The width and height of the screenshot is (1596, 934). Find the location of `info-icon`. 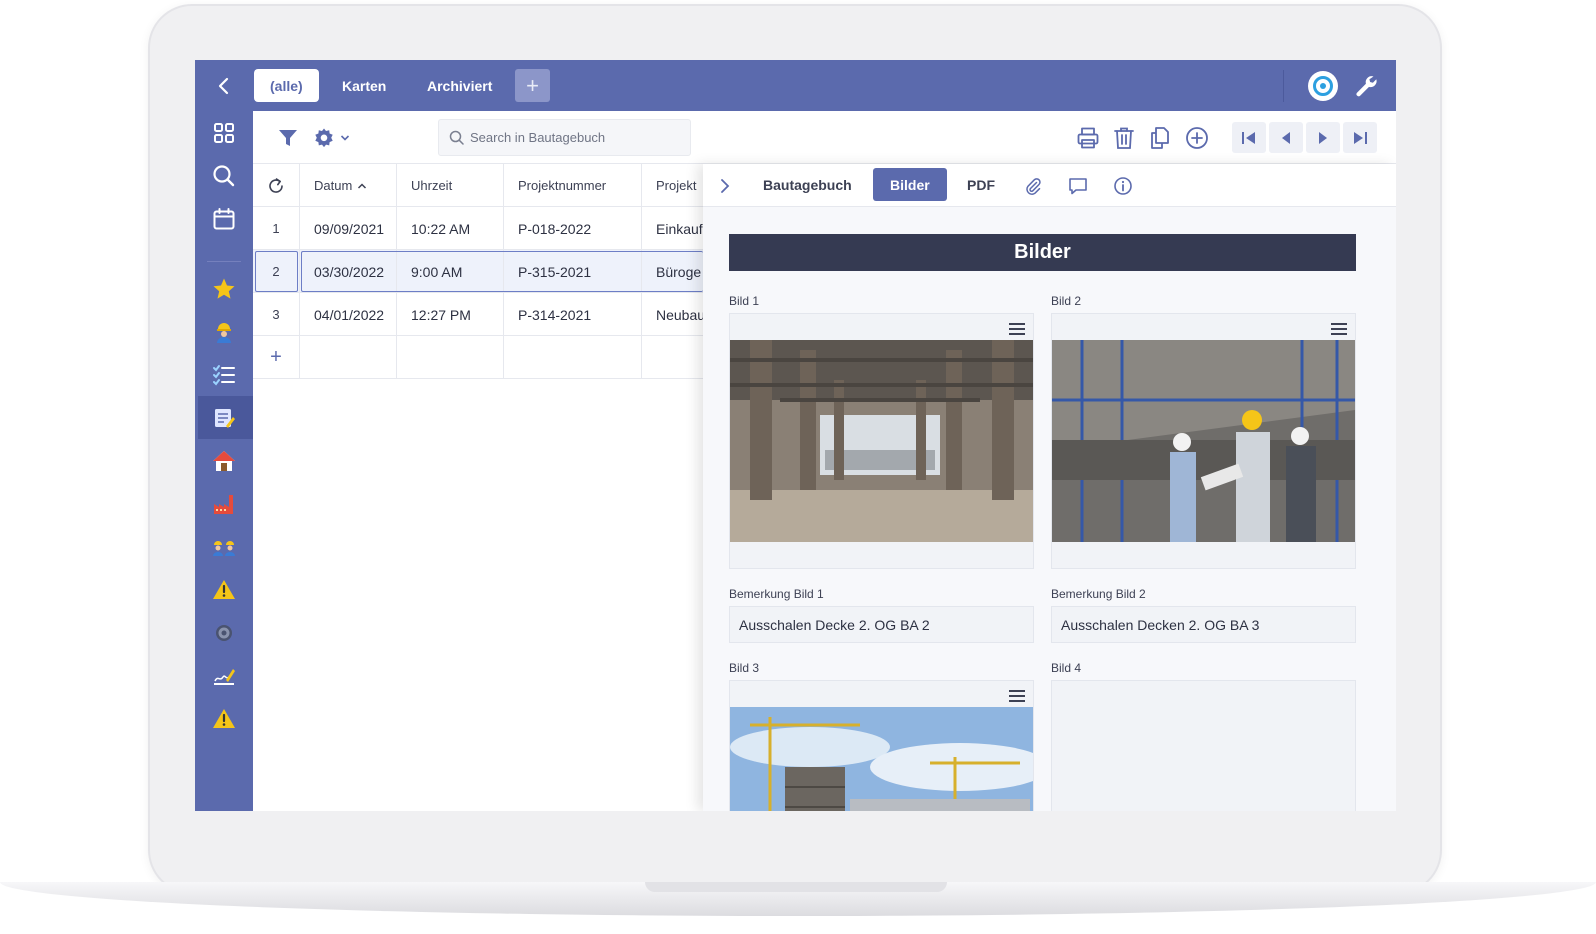

info-icon is located at coordinates (1123, 186).